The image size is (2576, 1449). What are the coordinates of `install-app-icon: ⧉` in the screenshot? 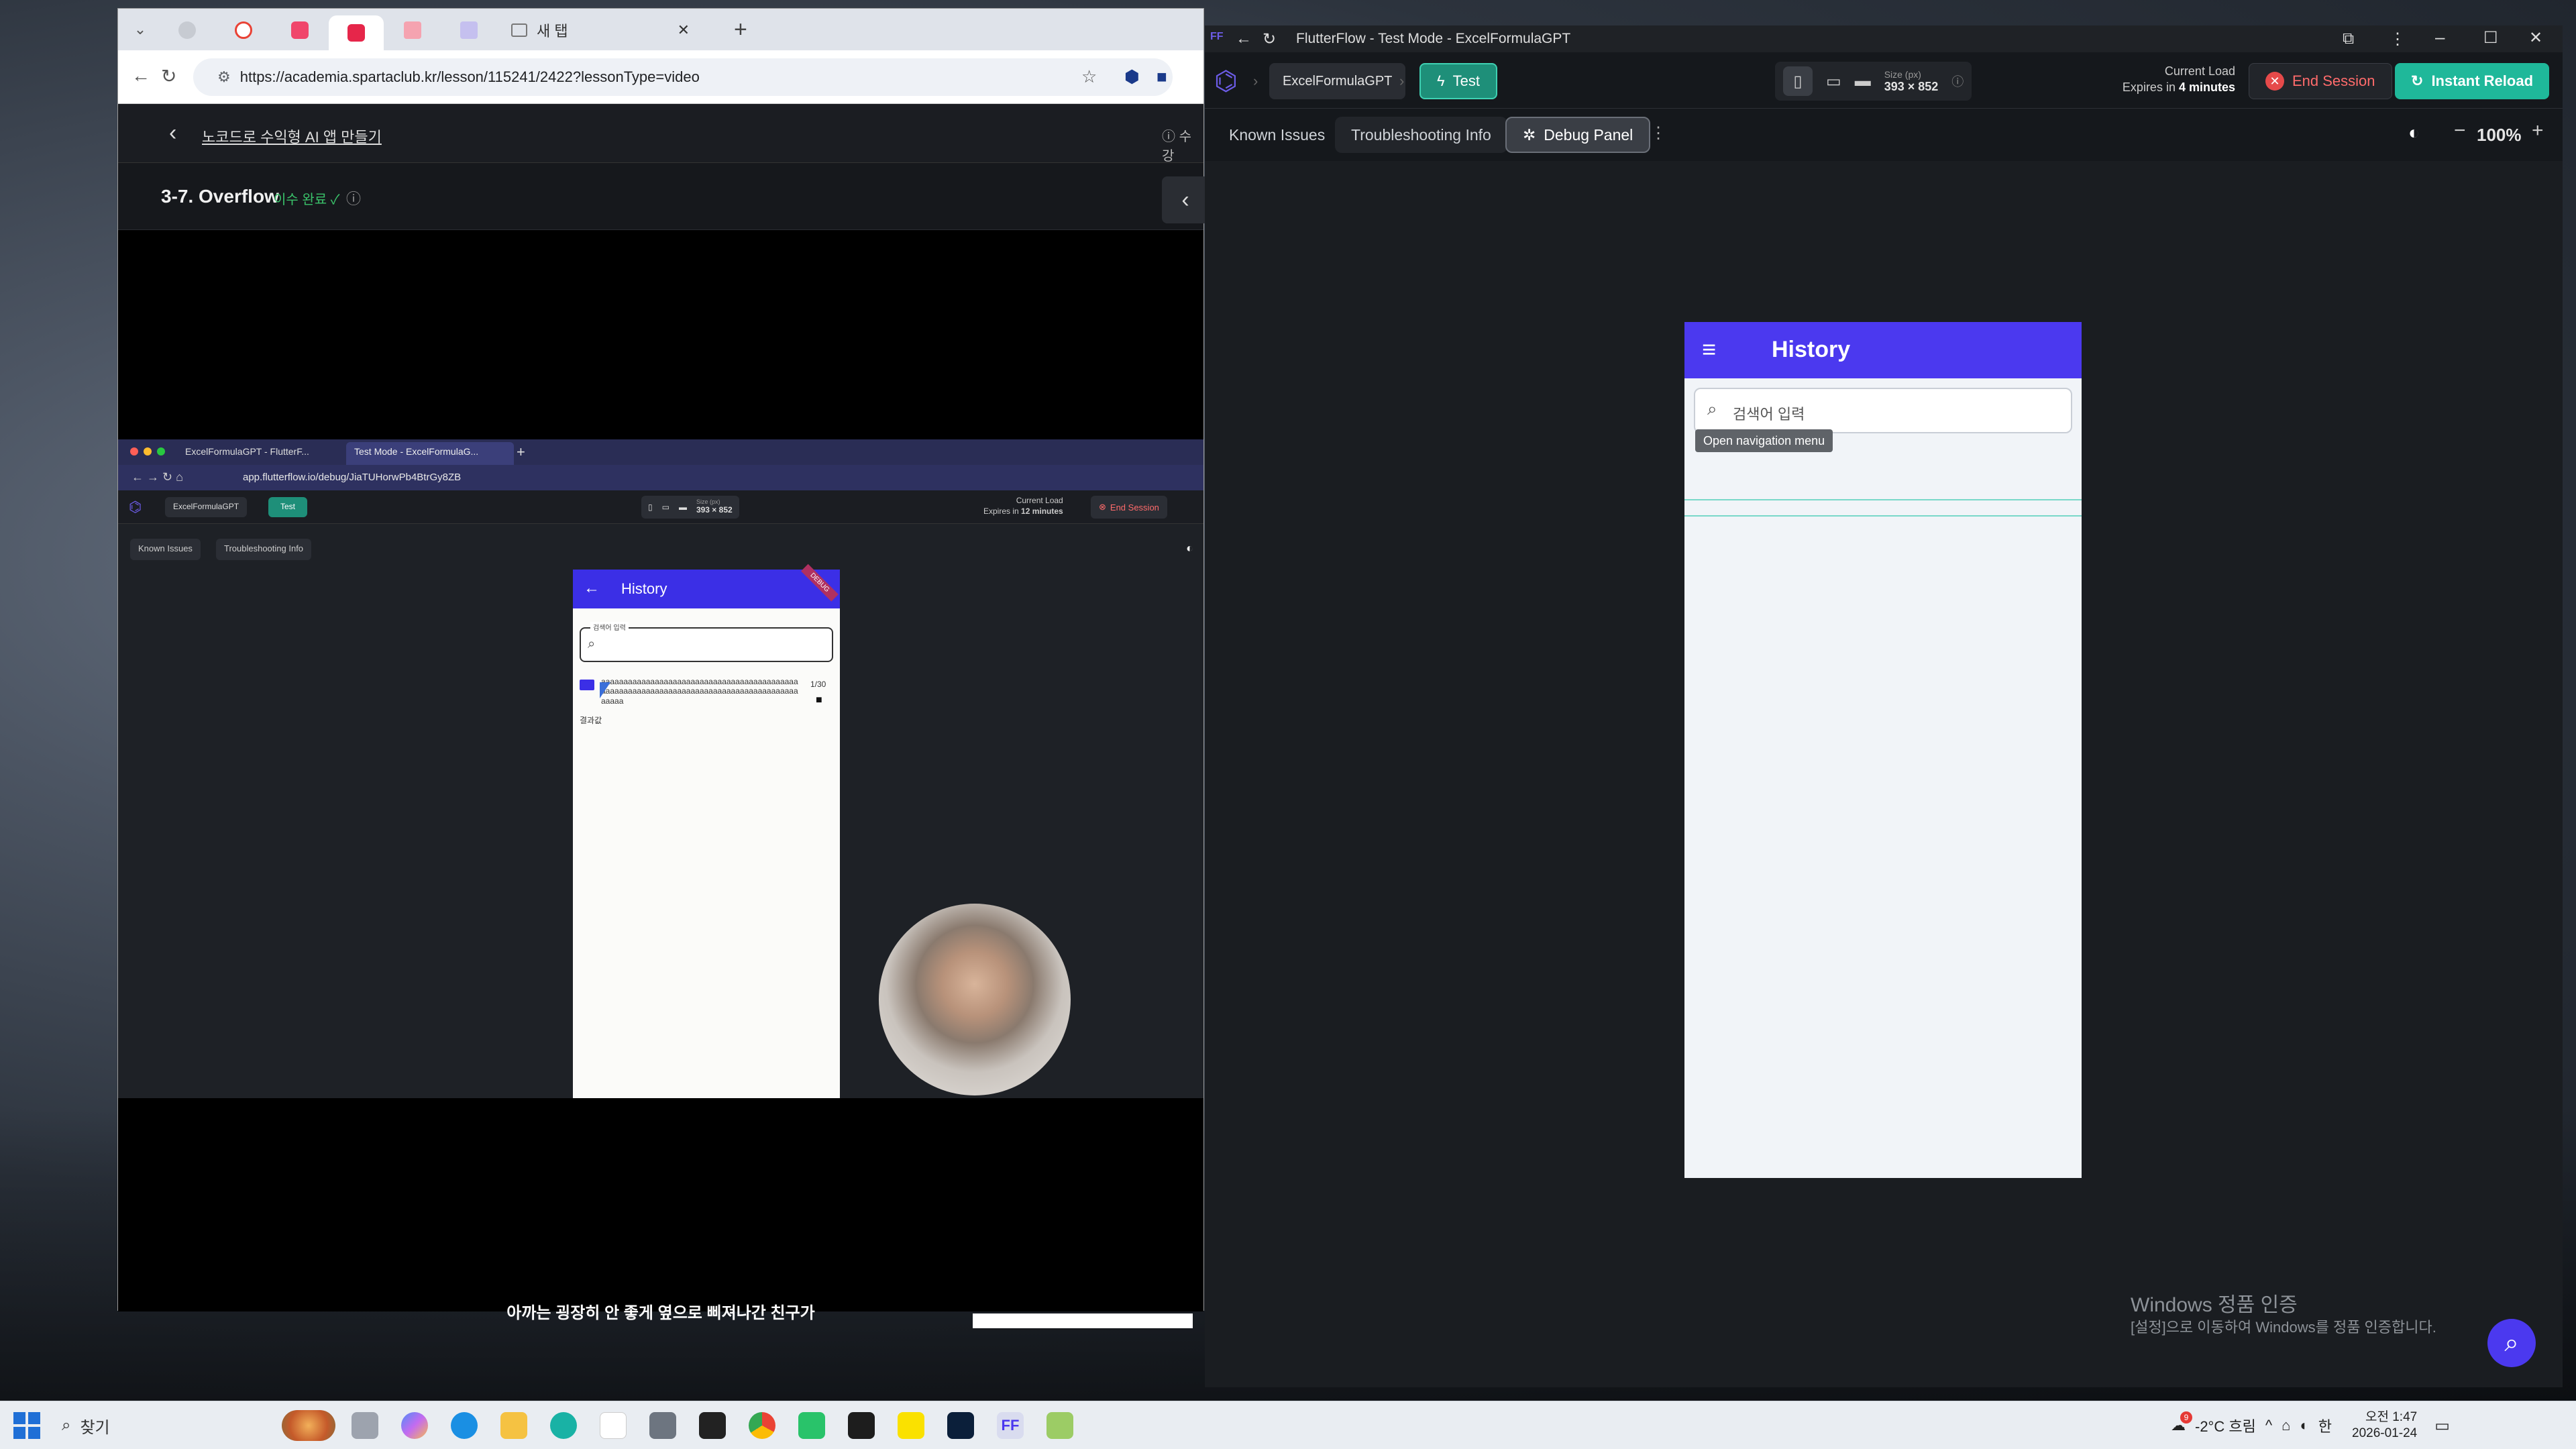 It's located at (2348, 39).